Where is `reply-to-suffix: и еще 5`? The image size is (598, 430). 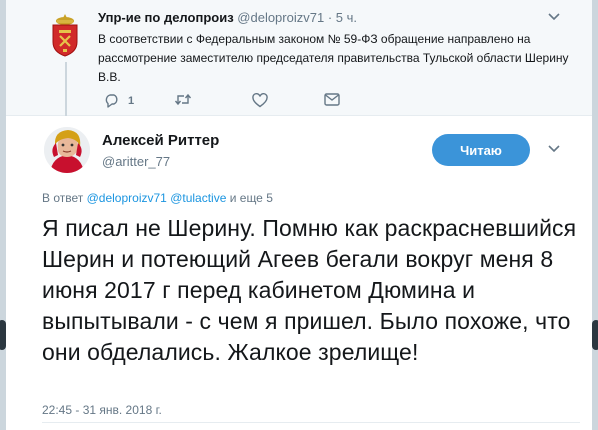
reply-to-suffix: и еще 5 is located at coordinates (251, 198).